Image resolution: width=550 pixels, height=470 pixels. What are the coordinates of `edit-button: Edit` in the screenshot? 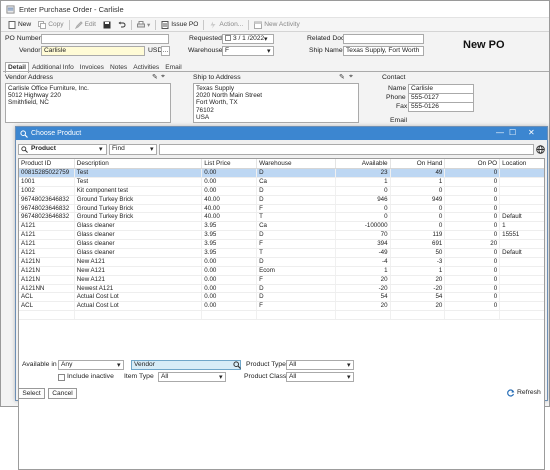 It's located at (85, 25).